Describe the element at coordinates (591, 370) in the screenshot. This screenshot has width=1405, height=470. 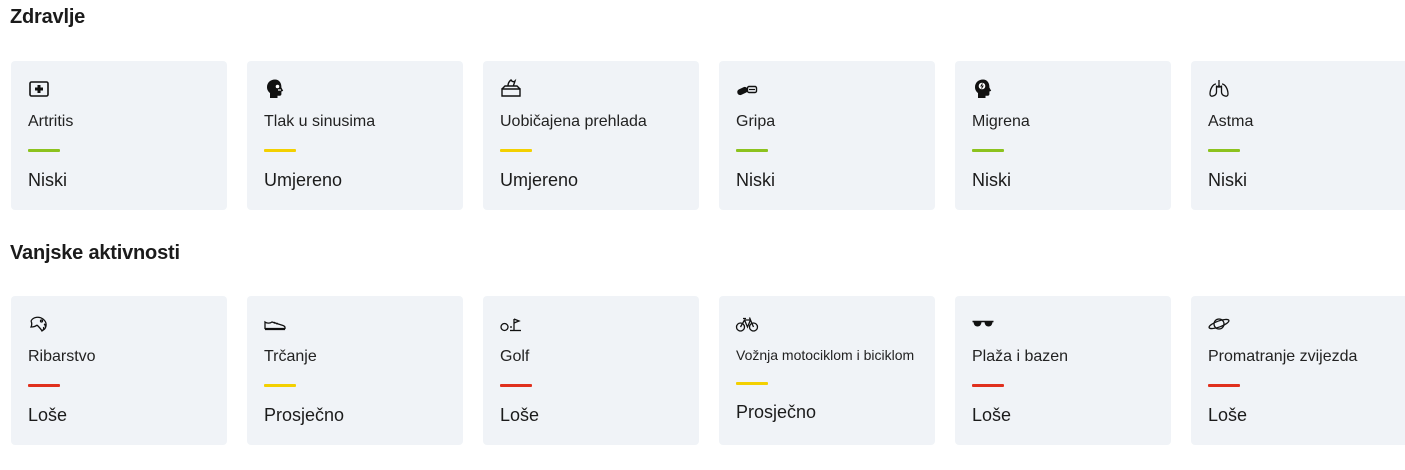
I see `card-golf: Golf Loše` at that location.